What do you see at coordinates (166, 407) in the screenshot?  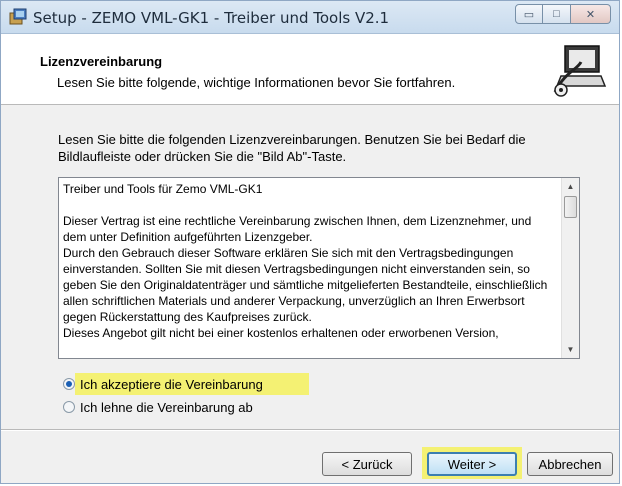 I see `decline-radio-label: Ich lehne die Vereinbarung ab` at bounding box center [166, 407].